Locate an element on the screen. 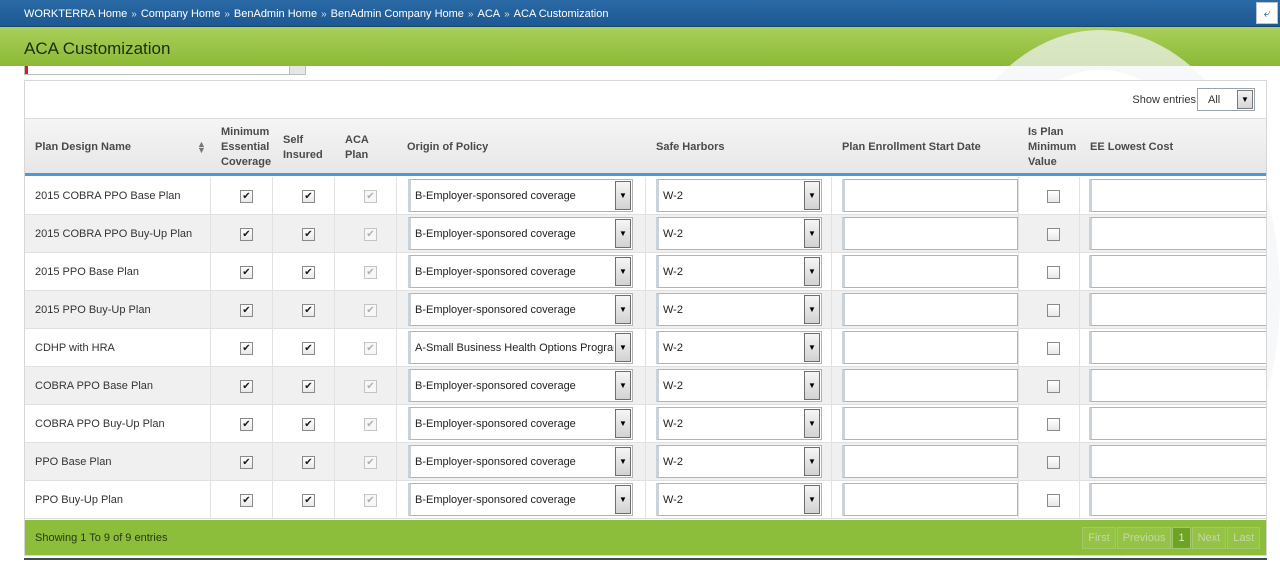  breadcrumb-link: BenAdmin Company Home is located at coordinates (397, 14).